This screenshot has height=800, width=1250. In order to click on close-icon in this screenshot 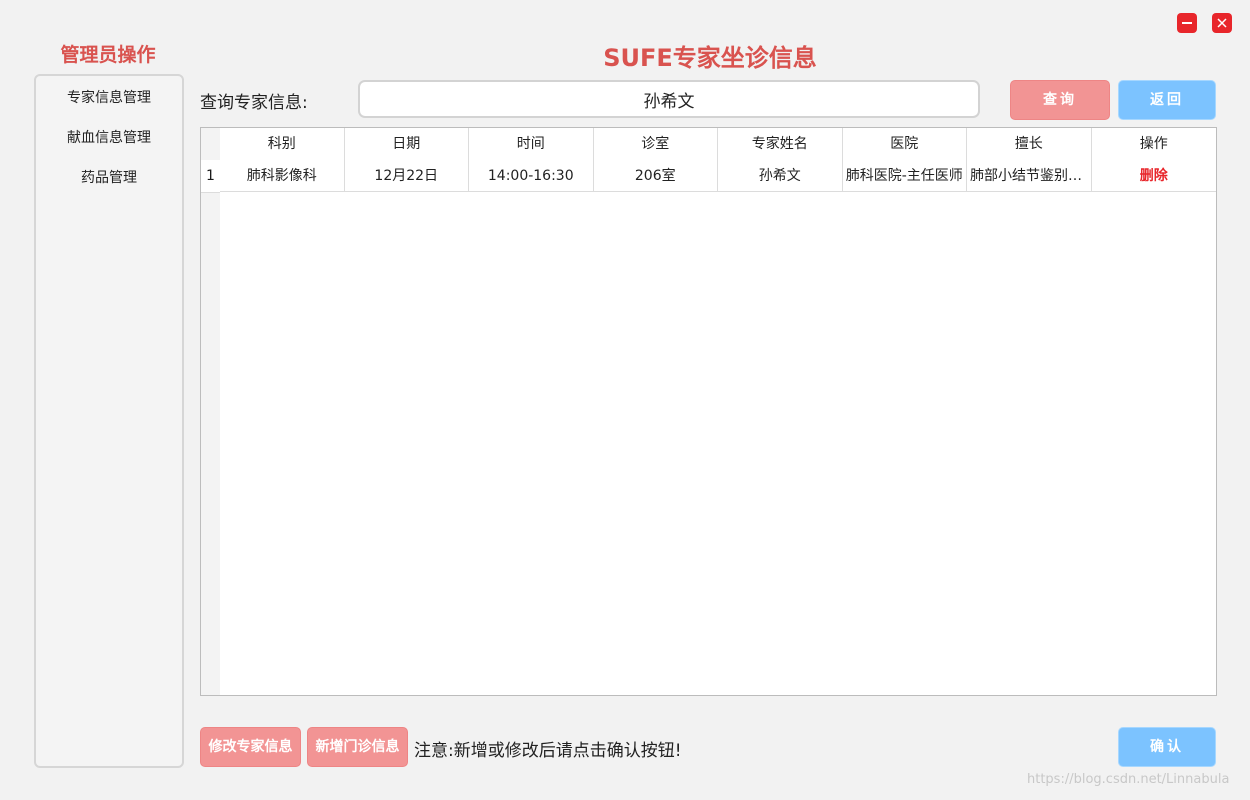, I will do `click(1222, 23)`.